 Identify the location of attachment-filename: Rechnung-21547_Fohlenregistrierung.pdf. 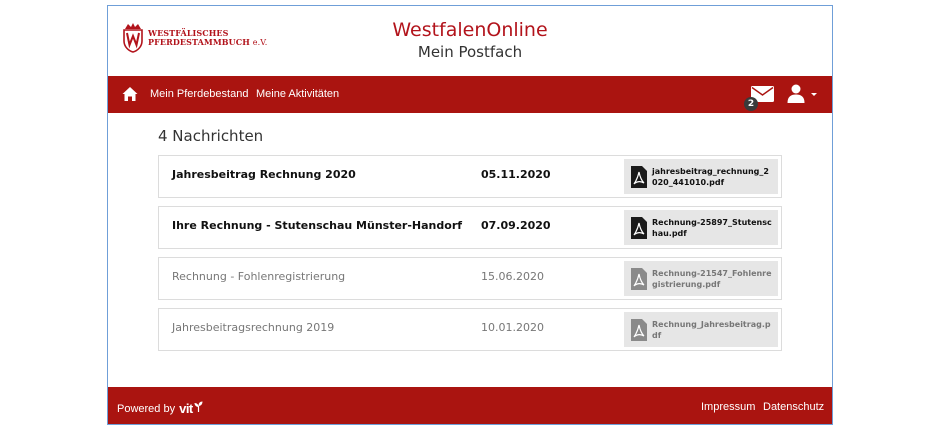
(712, 278).